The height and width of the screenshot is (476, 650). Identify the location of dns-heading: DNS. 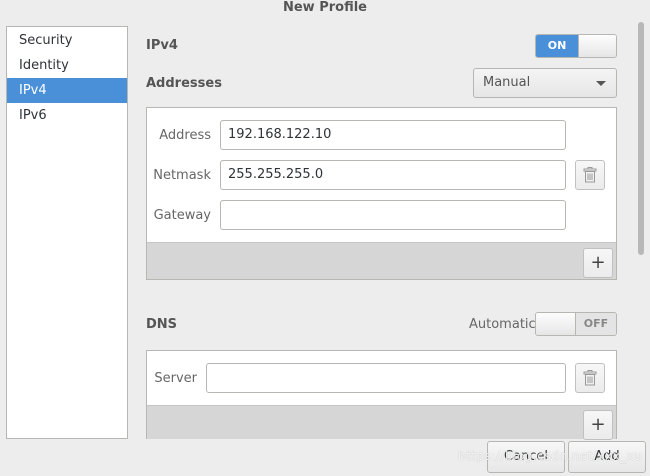
(162, 324).